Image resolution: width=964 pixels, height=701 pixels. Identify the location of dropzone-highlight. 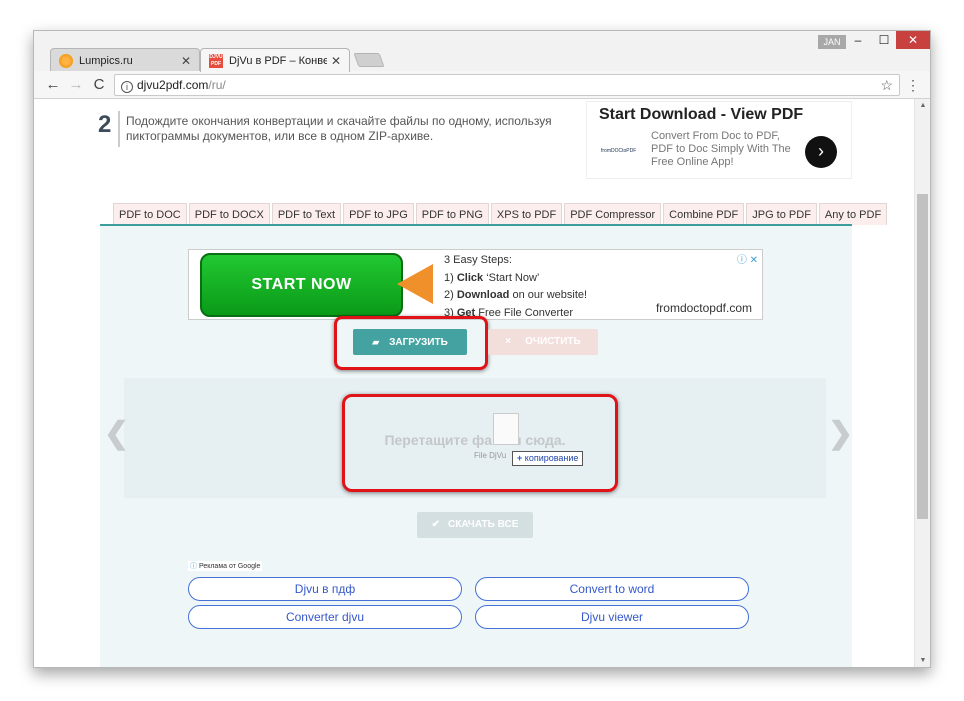
(480, 443).